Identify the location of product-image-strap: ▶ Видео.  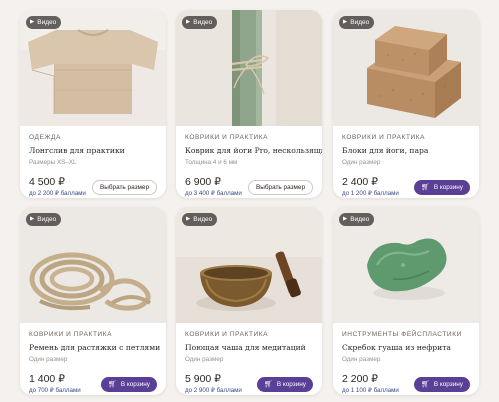
(93, 265).